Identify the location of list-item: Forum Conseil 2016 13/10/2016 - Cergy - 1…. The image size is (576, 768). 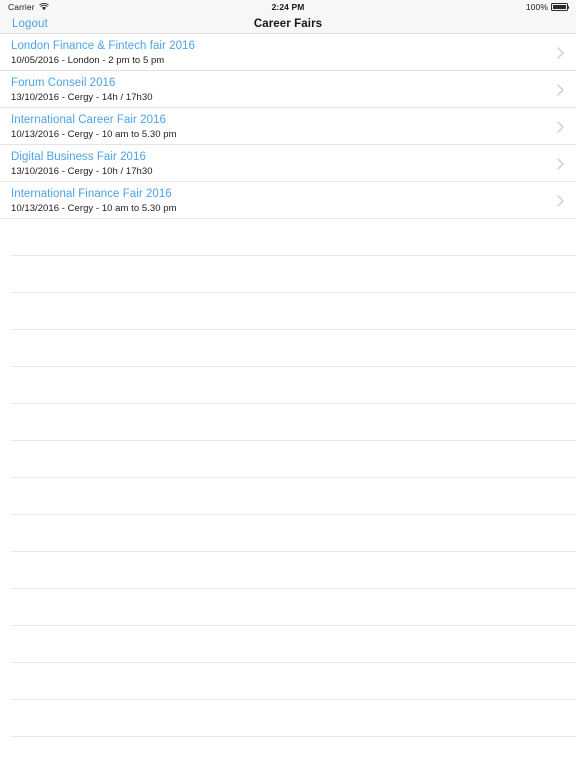
(288, 89).